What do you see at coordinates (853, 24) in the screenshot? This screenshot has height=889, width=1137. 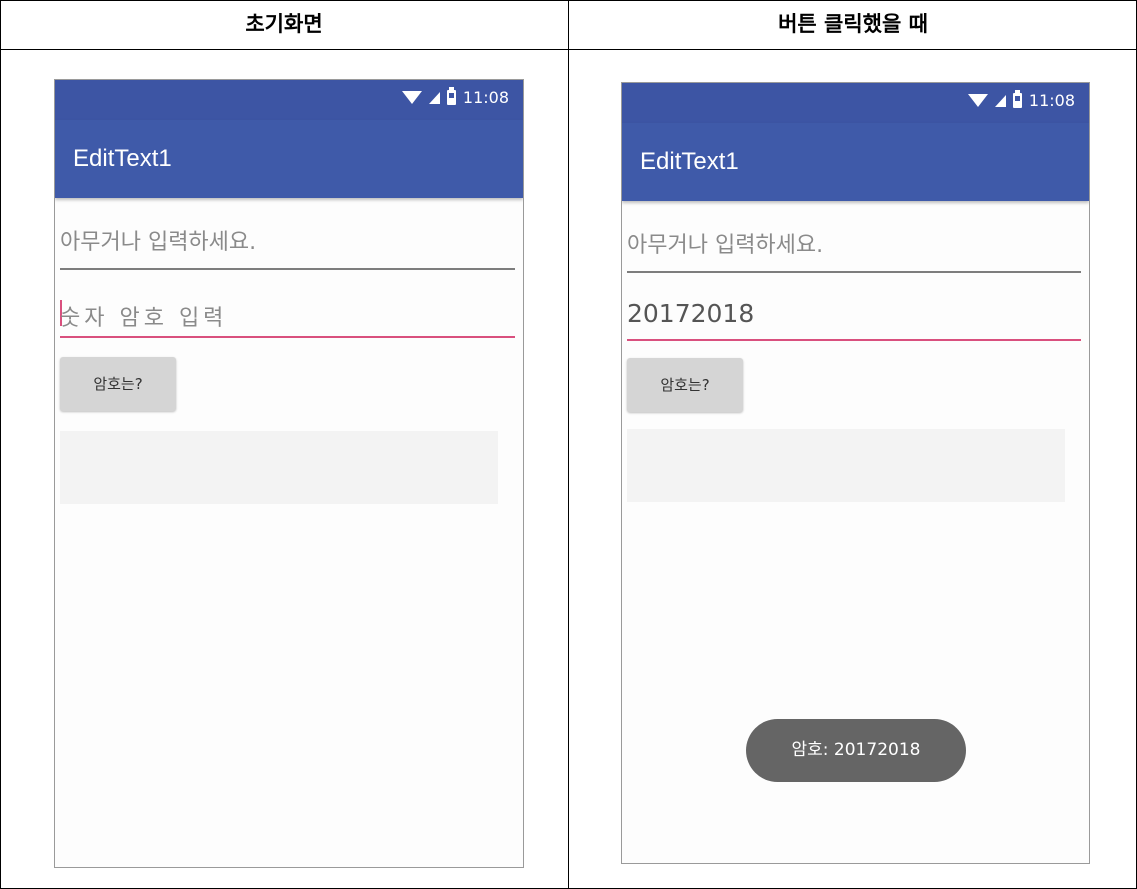 I see `header-after-click: 버튼 클릭했을 때` at bounding box center [853, 24].